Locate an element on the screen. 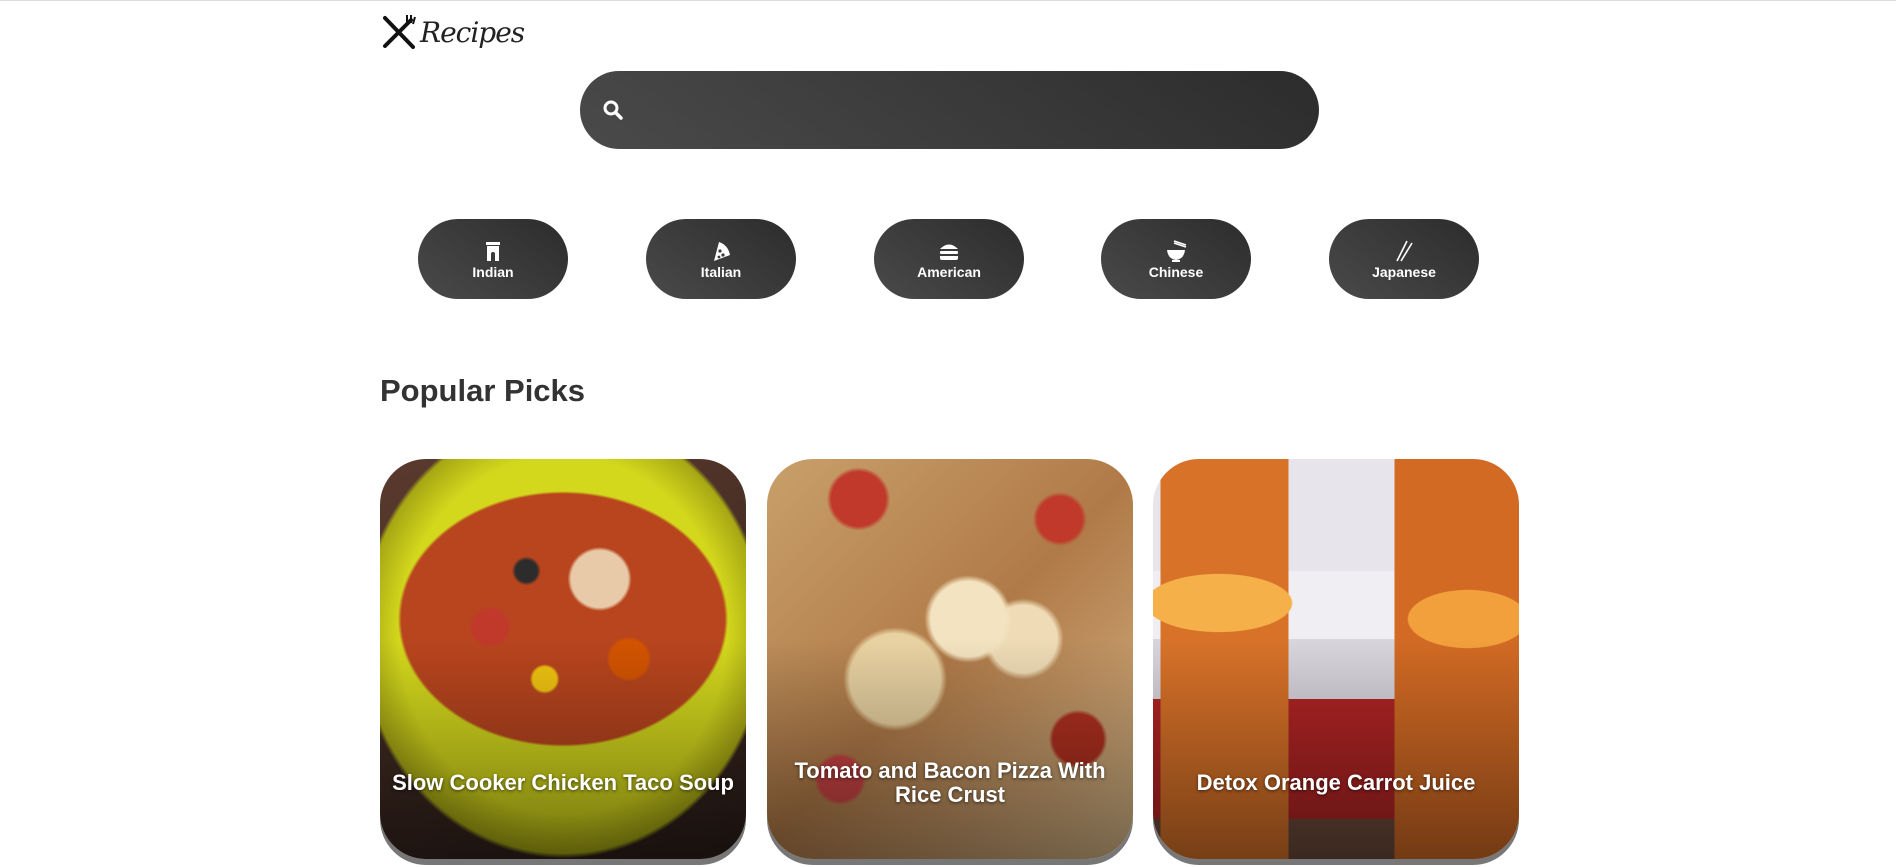 This screenshot has width=1896, height=867. category-label: Japanese is located at coordinates (1404, 271).